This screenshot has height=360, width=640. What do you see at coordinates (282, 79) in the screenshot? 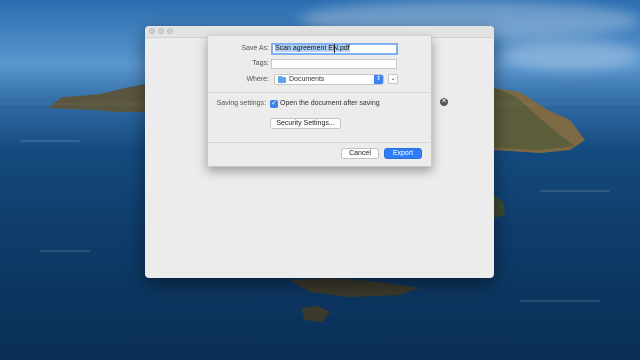
I see `folder-icon` at bounding box center [282, 79].